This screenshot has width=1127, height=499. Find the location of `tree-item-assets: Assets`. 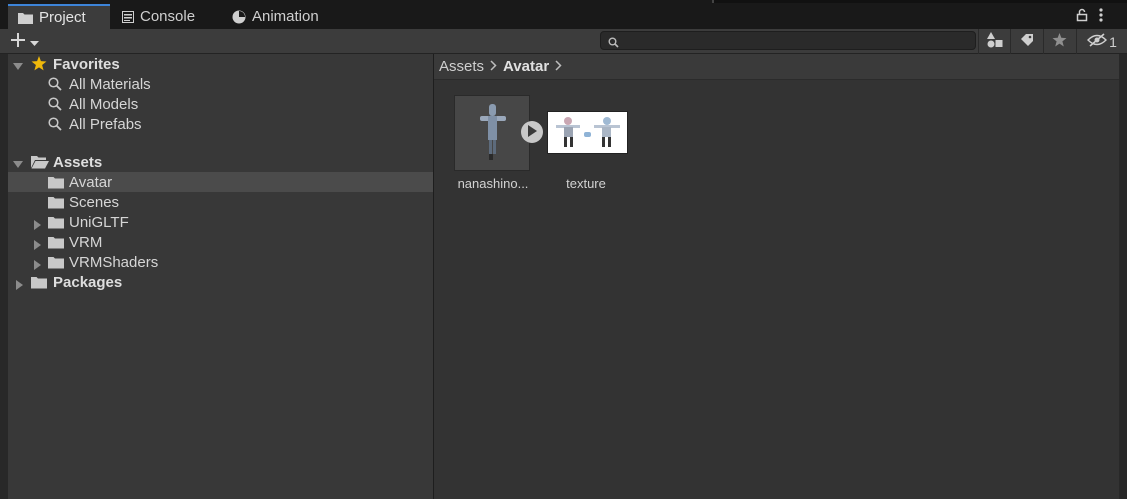

tree-item-assets: Assets is located at coordinates (220, 162).